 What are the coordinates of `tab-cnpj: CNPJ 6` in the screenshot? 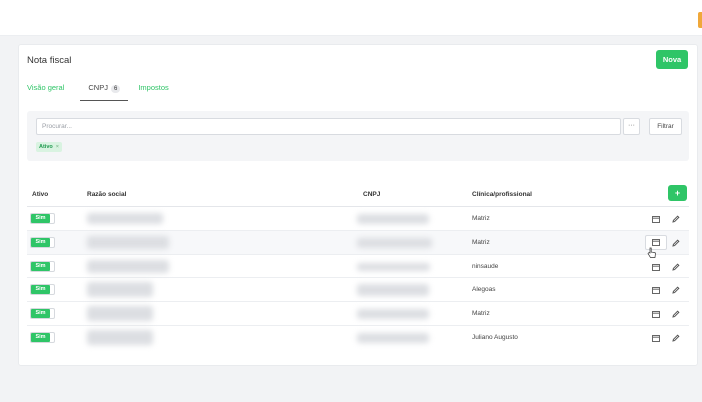 It's located at (104, 92).